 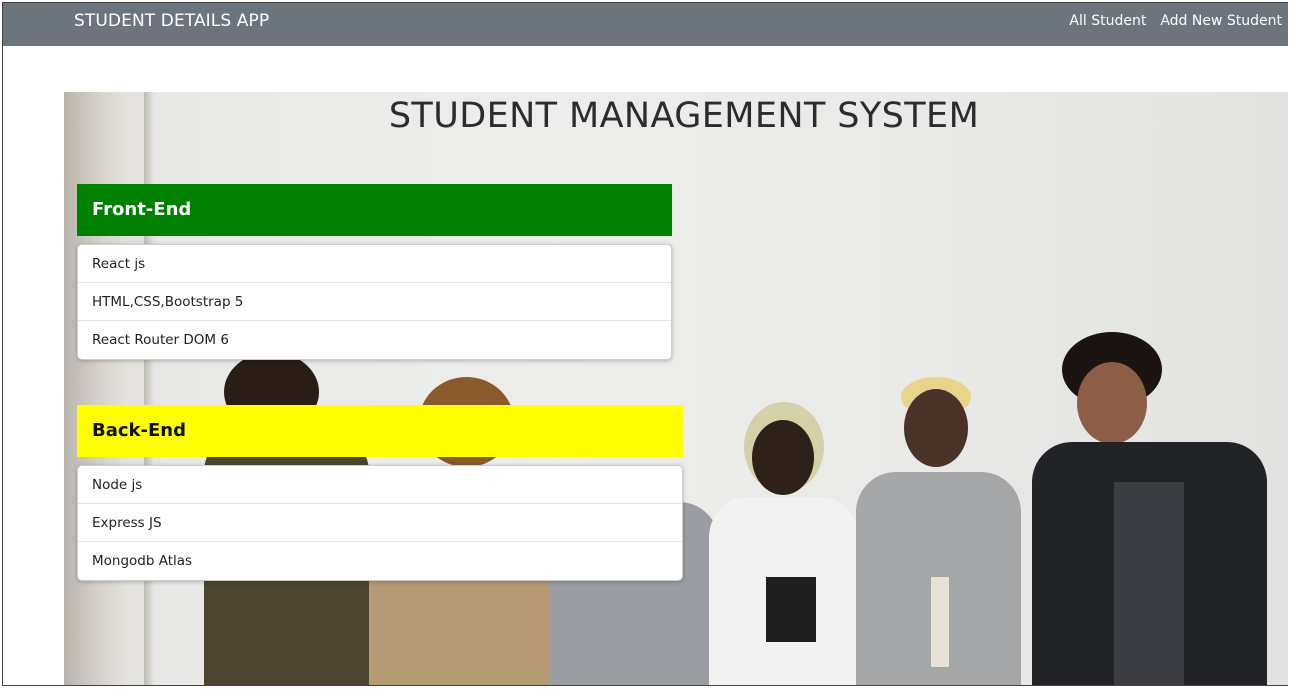 I want to click on list-item: Node js, so click(x=380, y=485).